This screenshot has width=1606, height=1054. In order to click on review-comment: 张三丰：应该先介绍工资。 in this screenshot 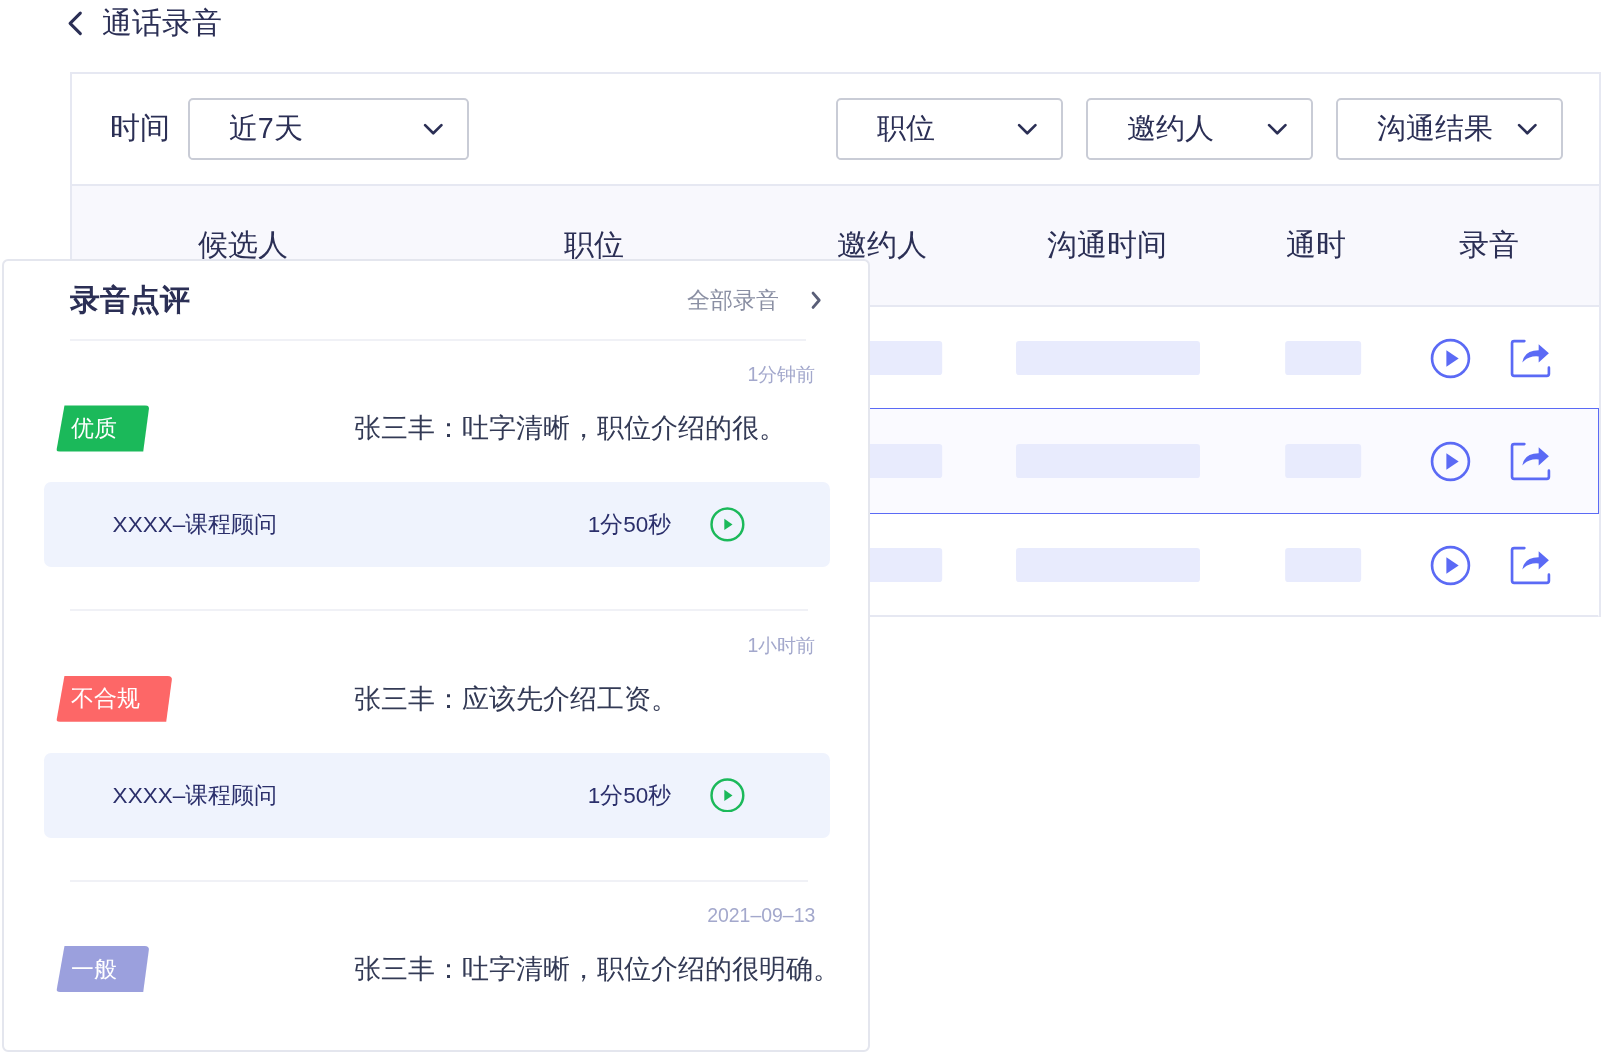, I will do `click(516, 699)`.